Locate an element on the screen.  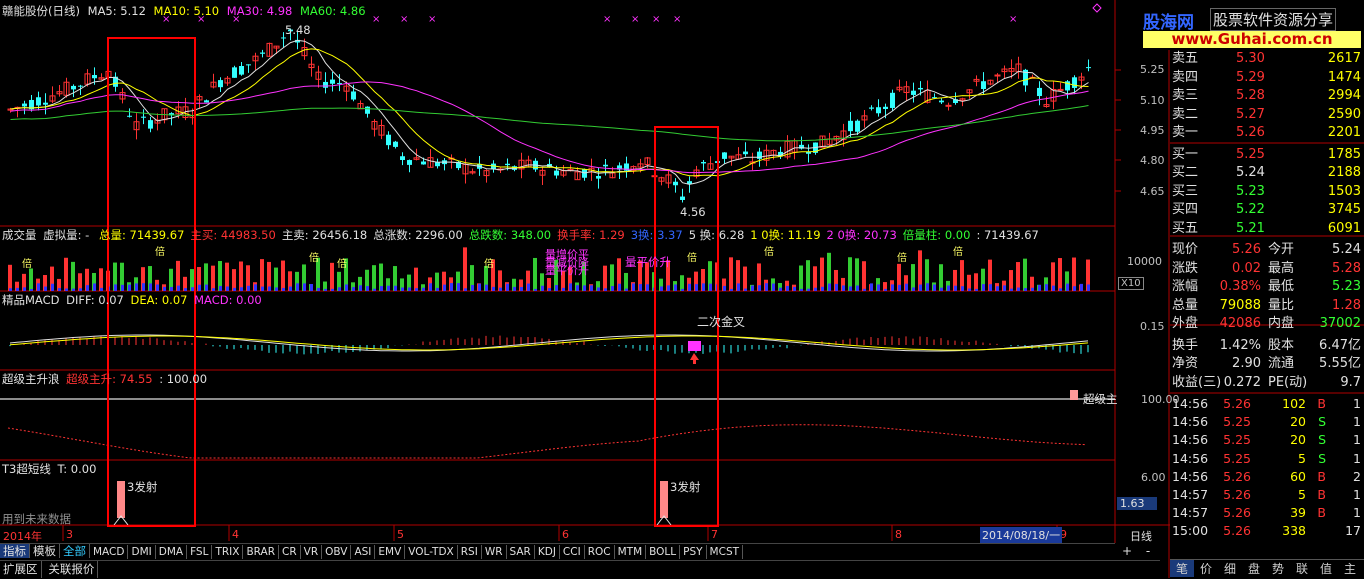
indicator-tab: CR is located at coordinates (290, 552).